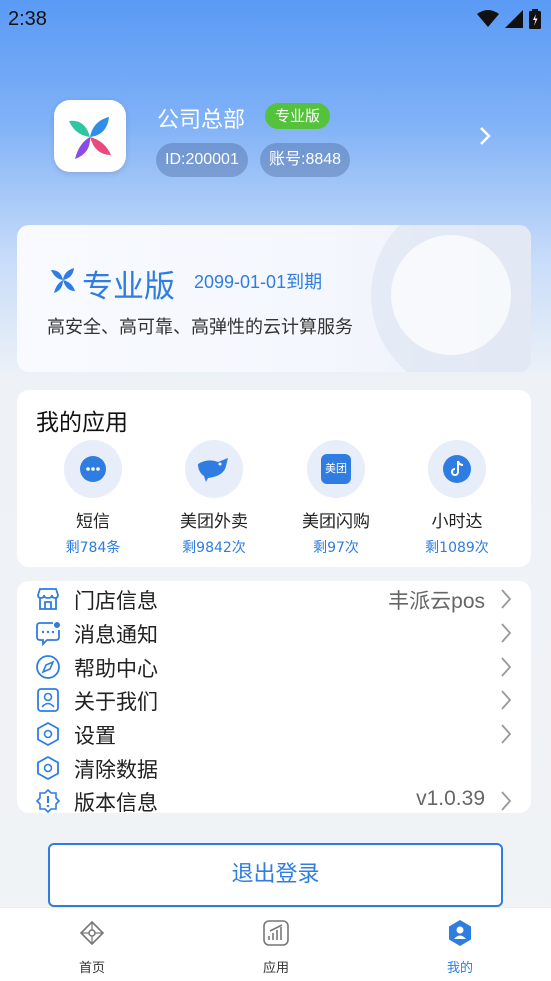  What do you see at coordinates (305, 160) in the screenshot?
I see `account-pill: 账号:8848` at bounding box center [305, 160].